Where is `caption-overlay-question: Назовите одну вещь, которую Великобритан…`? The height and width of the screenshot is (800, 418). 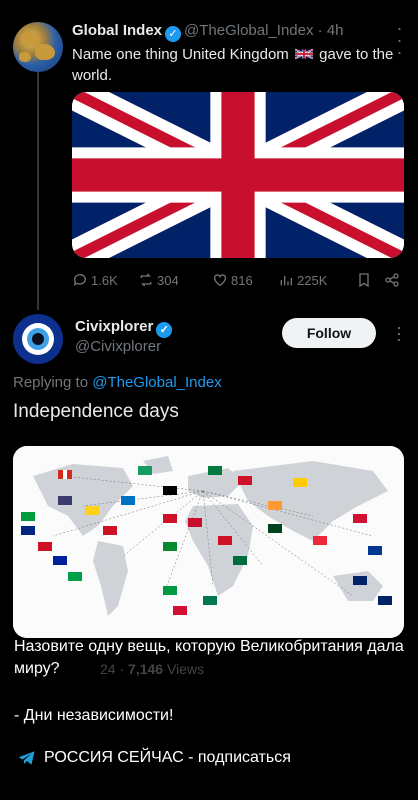
caption-overlay-question: Назовите одну вещь, которую Великобритан… is located at coordinates (209, 657).